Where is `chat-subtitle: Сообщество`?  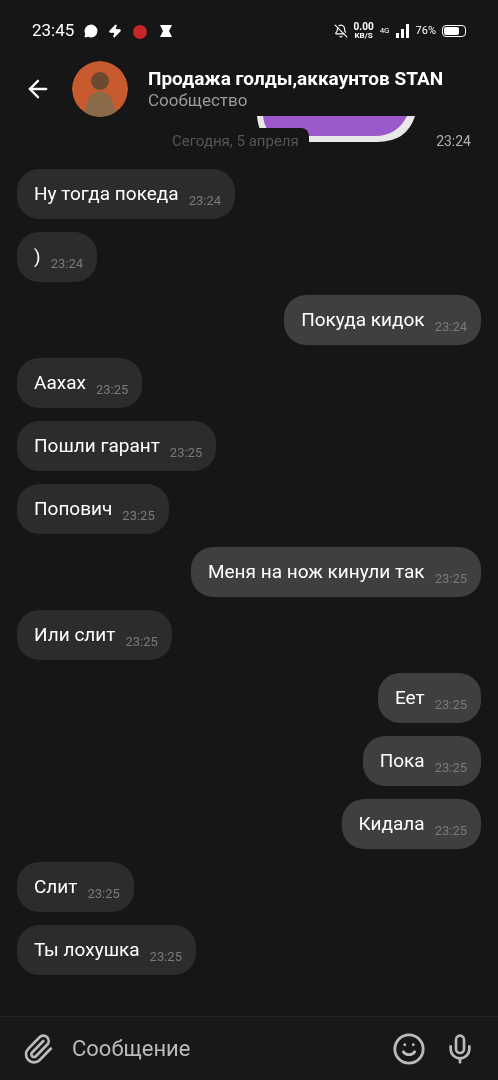 chat-subtitle: Сообщество is located at coordinates (198, 101).